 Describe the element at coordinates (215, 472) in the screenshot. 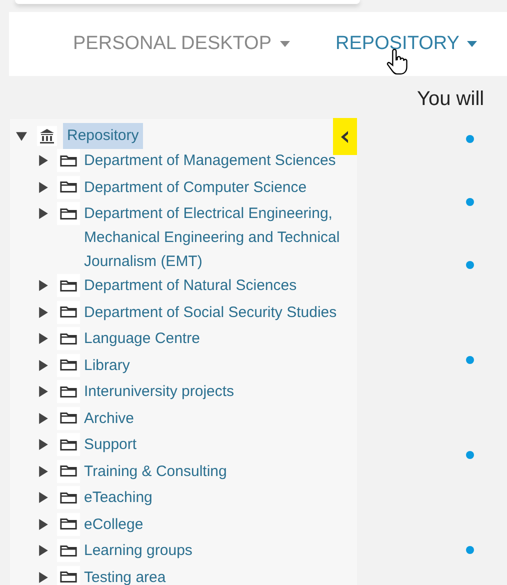

I see `tree-item: Training & Consulting` at that location.